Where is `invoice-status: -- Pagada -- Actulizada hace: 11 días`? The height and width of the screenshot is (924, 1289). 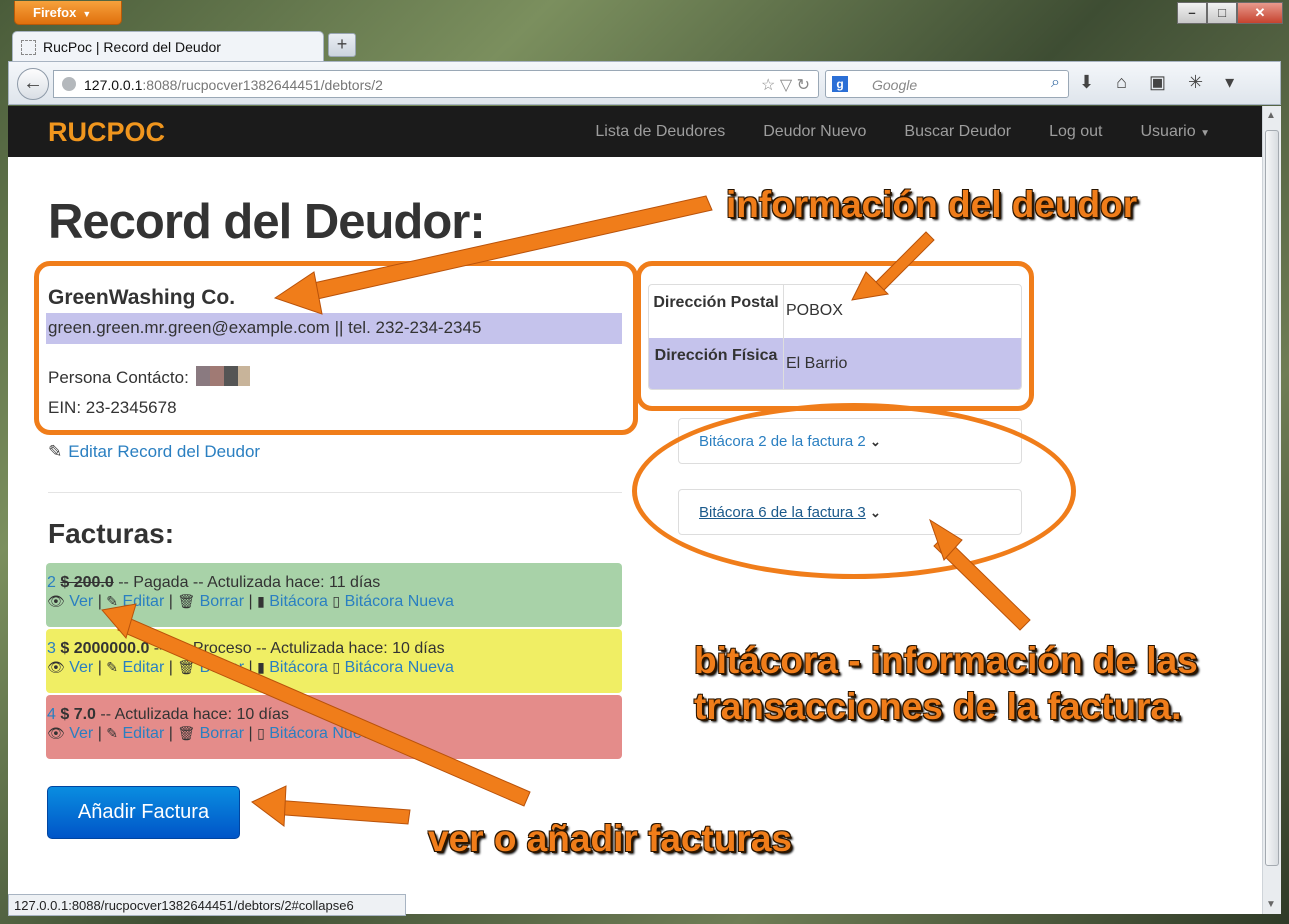 invoice-status: -- Pagada -- Actulizada hace: 11 días is located at coordinates (247, 582).